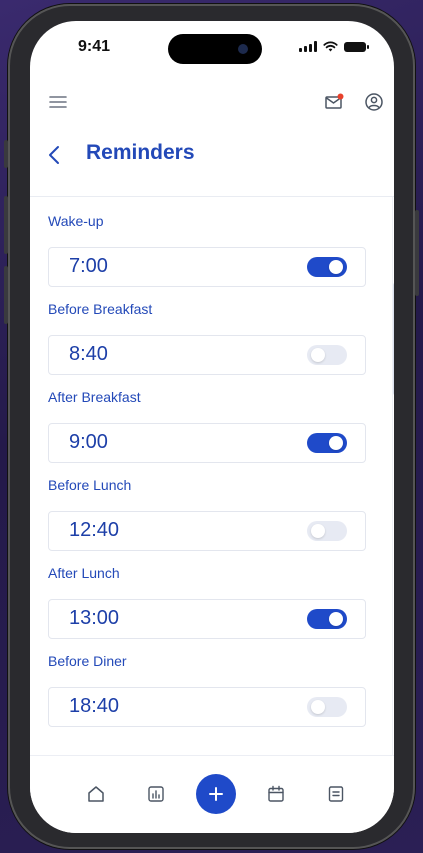  Describe the element at coordinates (243, 49) in the screenshot. I see `camera-icon` at that location.